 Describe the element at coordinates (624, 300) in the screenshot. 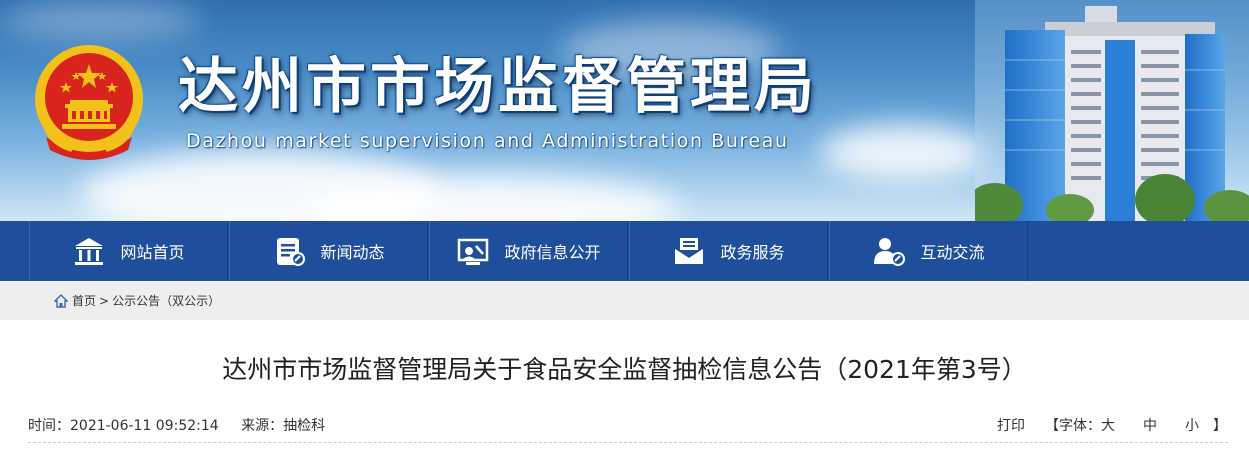

I see `breadcrumb-bar: 首页 > 公示公告（双公示）` at that location.